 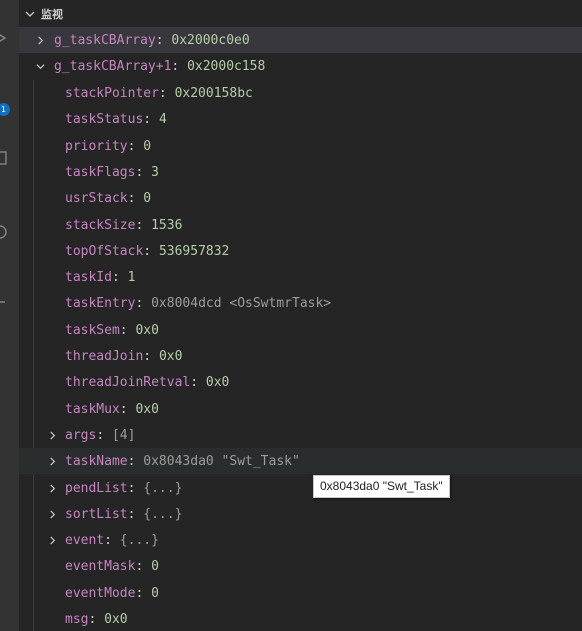 What do you see at coordinates (104, 356) in the screenshot?
I see `variable-name: threadJoin` at bounding box center [104, 356].